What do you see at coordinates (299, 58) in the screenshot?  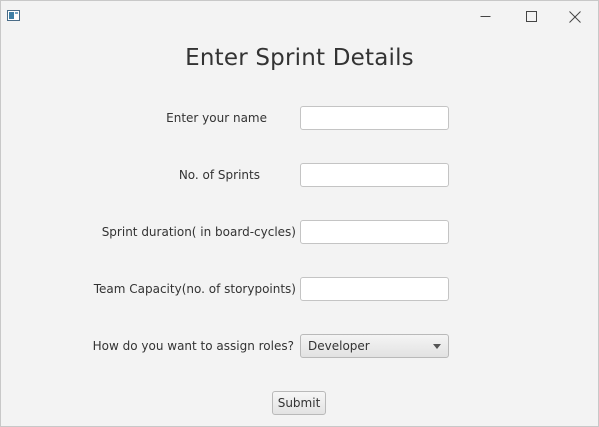 I see `page-title: Enter Sprint Details` at bounding box center [299, 58].